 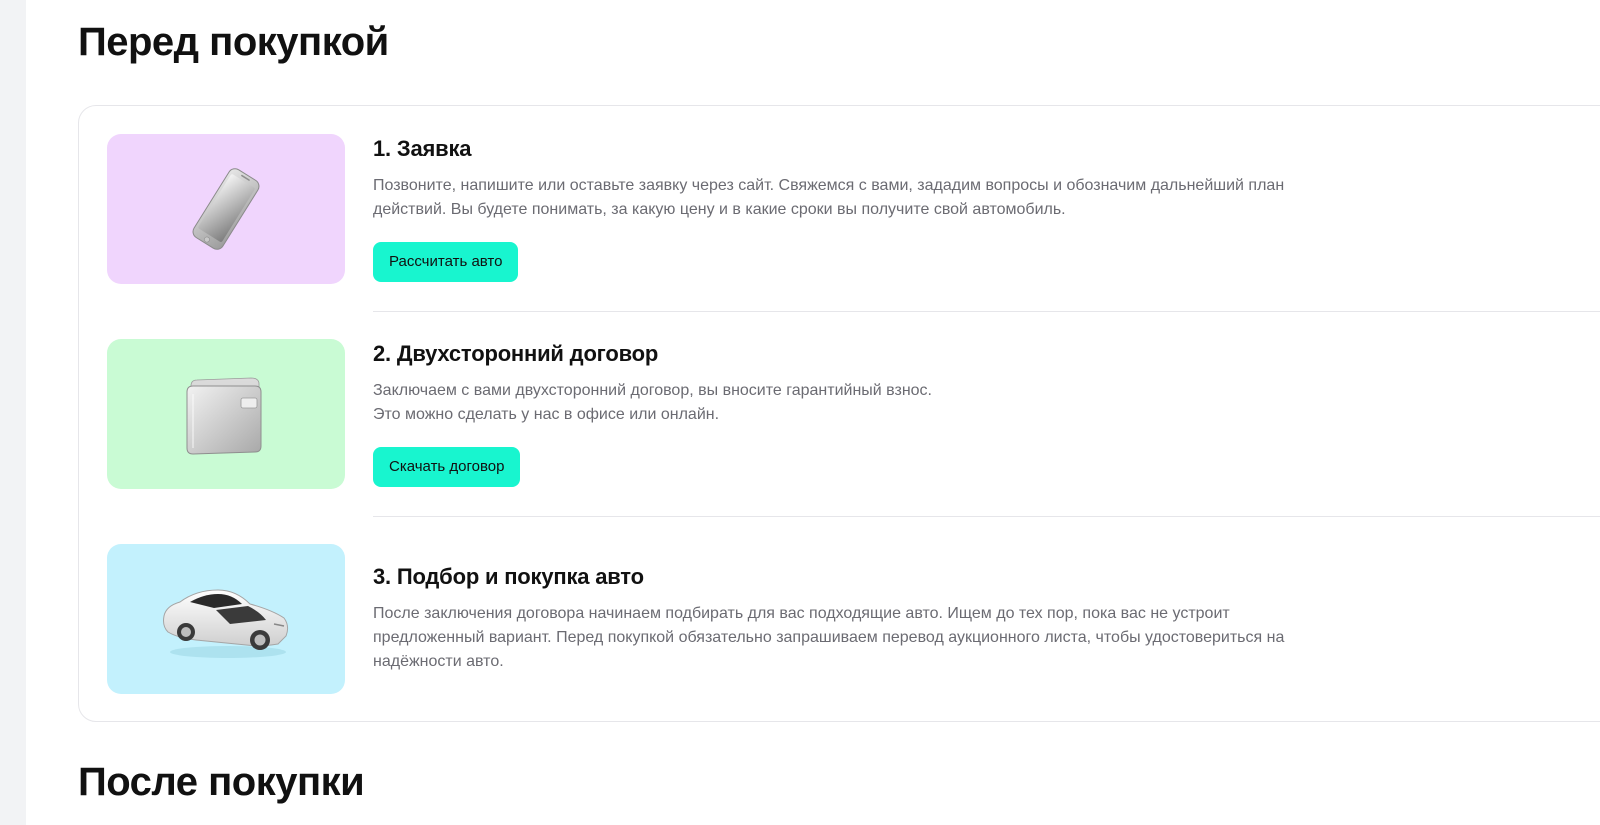 I want to click on section-title-after-purchase: После покупки, so click(x=221, y=782).